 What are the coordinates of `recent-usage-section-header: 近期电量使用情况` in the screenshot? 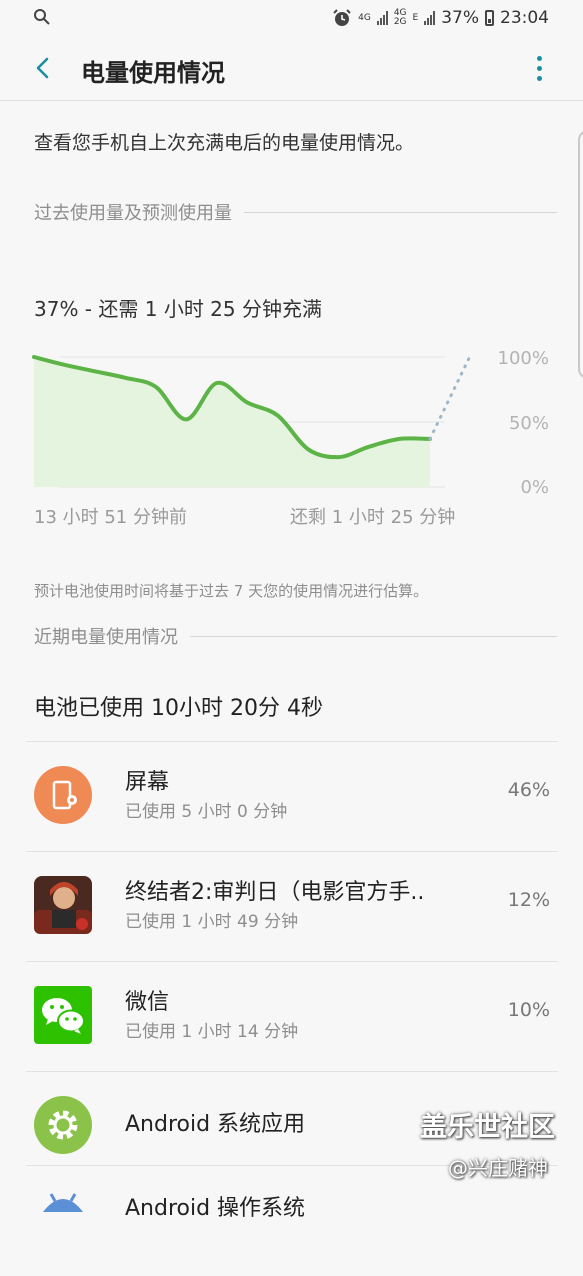 It's located at (295, 636).